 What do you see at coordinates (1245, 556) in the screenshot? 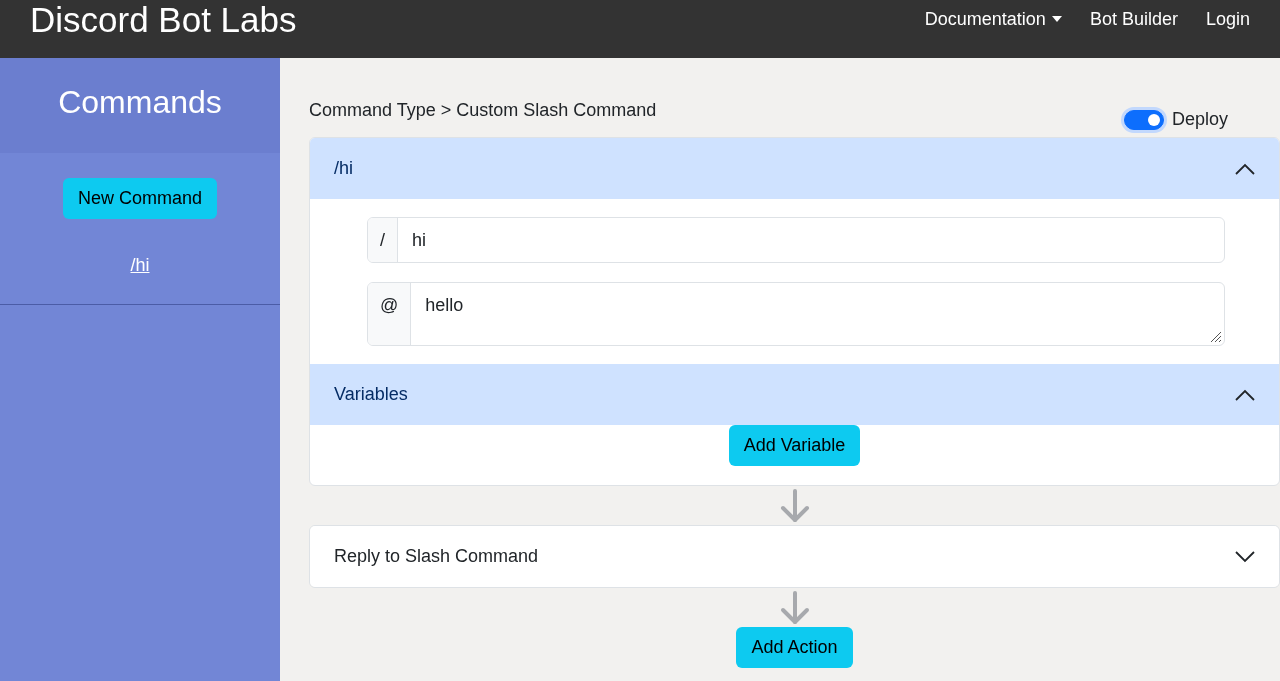
I see `chevron-down-icon` at bounding box center [1245, 556].